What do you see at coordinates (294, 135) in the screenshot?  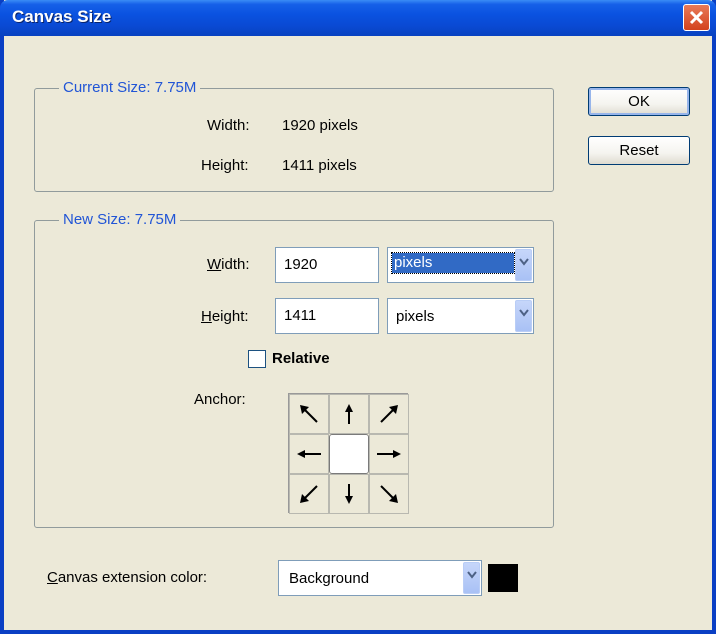 I see `current-size-group: Current Size: 7.75M` at bounding box center [294, 135].